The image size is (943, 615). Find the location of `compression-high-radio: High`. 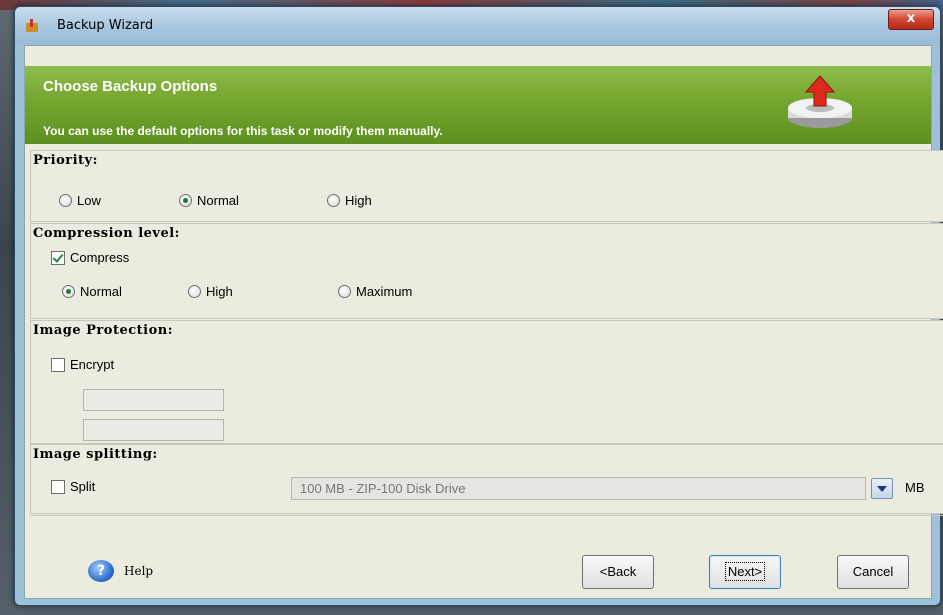

compression-high-radio: High is located at coordinates (210, 291).